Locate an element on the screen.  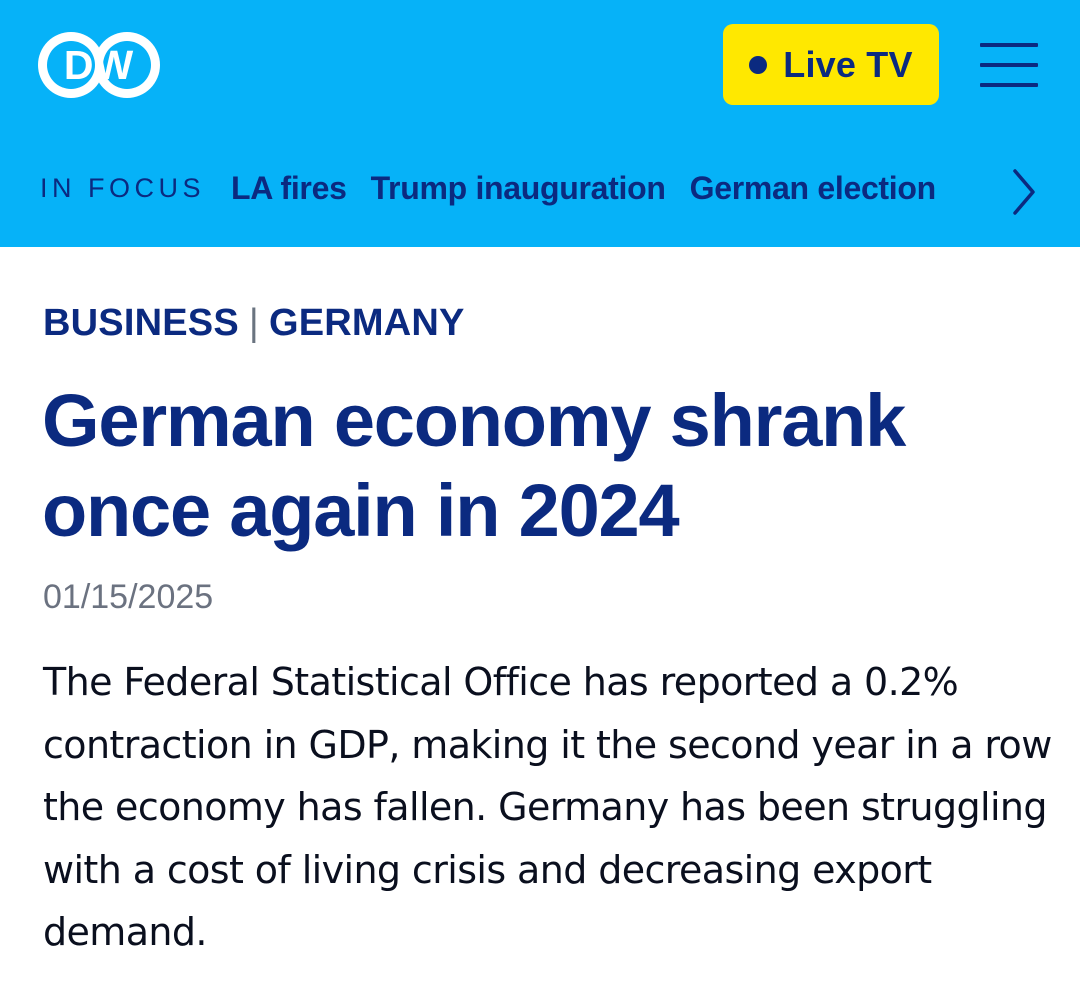
in-focus-label: IN FOCUS is located at coordinates (123, 187).